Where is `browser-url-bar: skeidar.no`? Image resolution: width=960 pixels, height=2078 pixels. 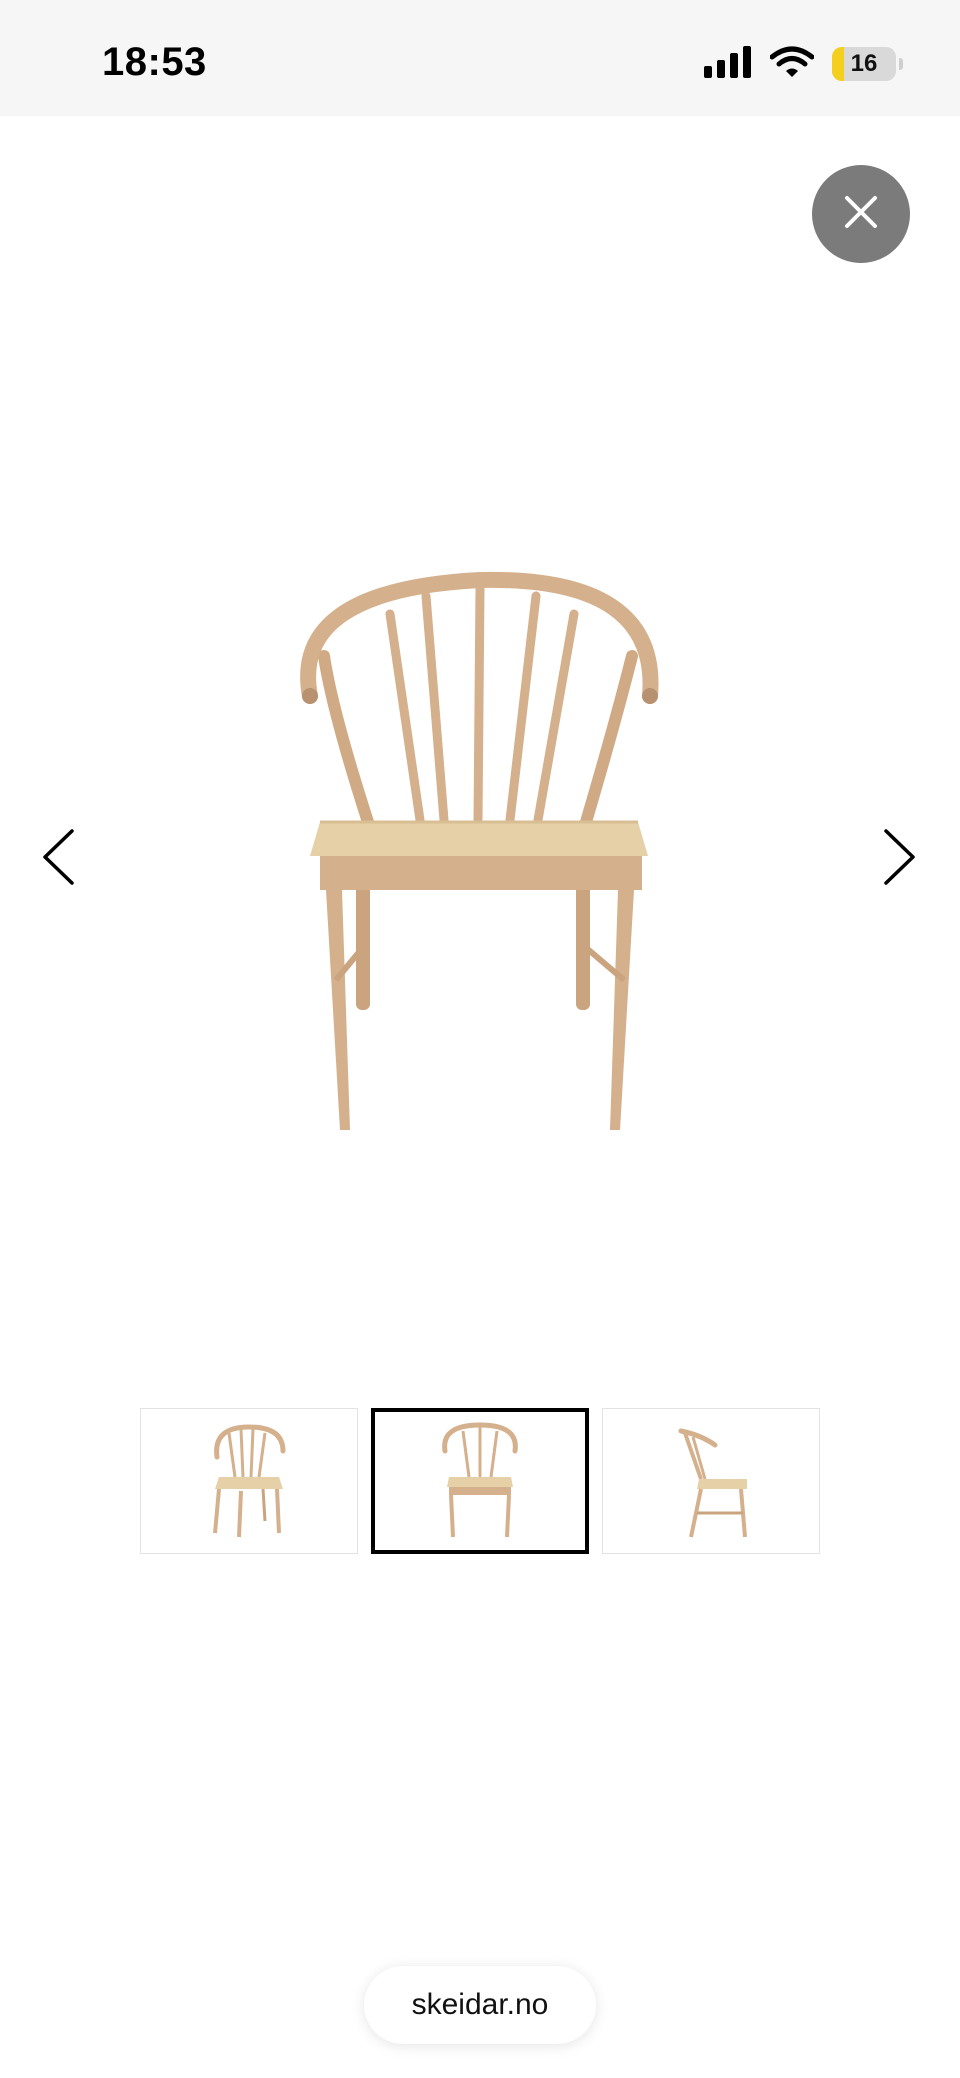
browser-url-bar: skeidar.no is located at coordinates (480, 2005).